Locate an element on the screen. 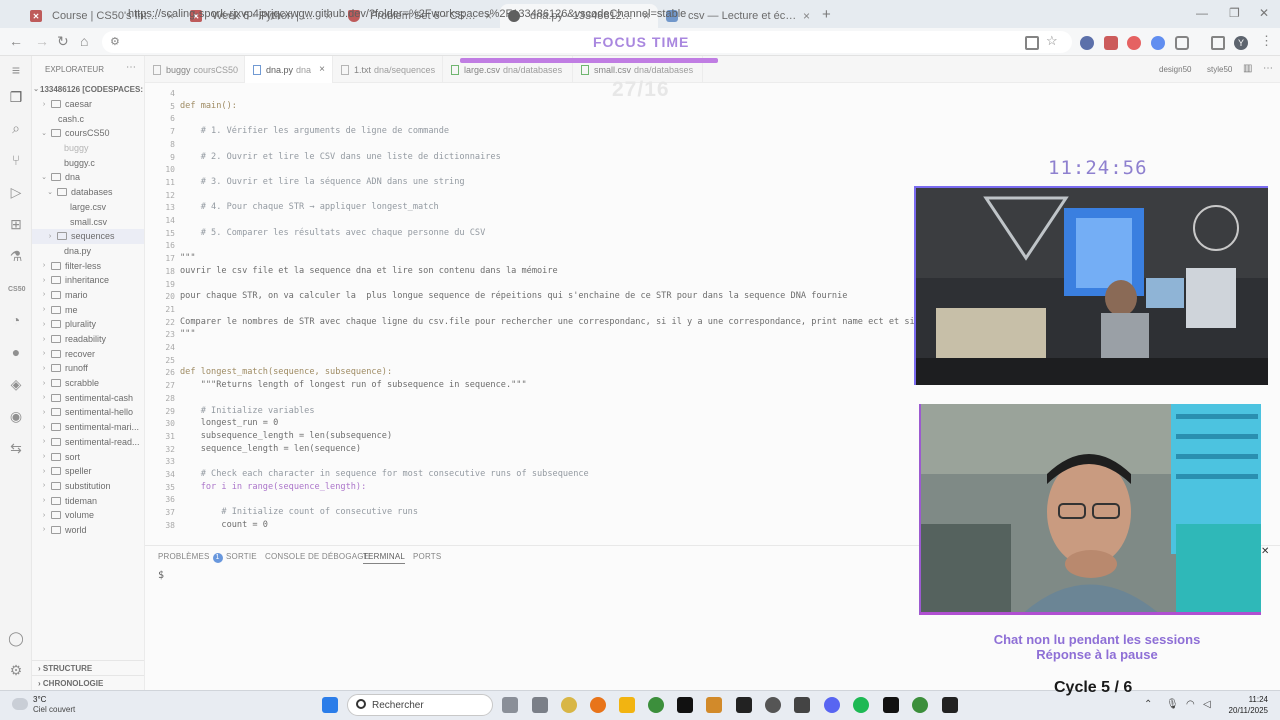 Image resolution: width=1280 pixels, height=720 pixels. outline-section: › STRUCTURE is located at coordinates (88, 667).